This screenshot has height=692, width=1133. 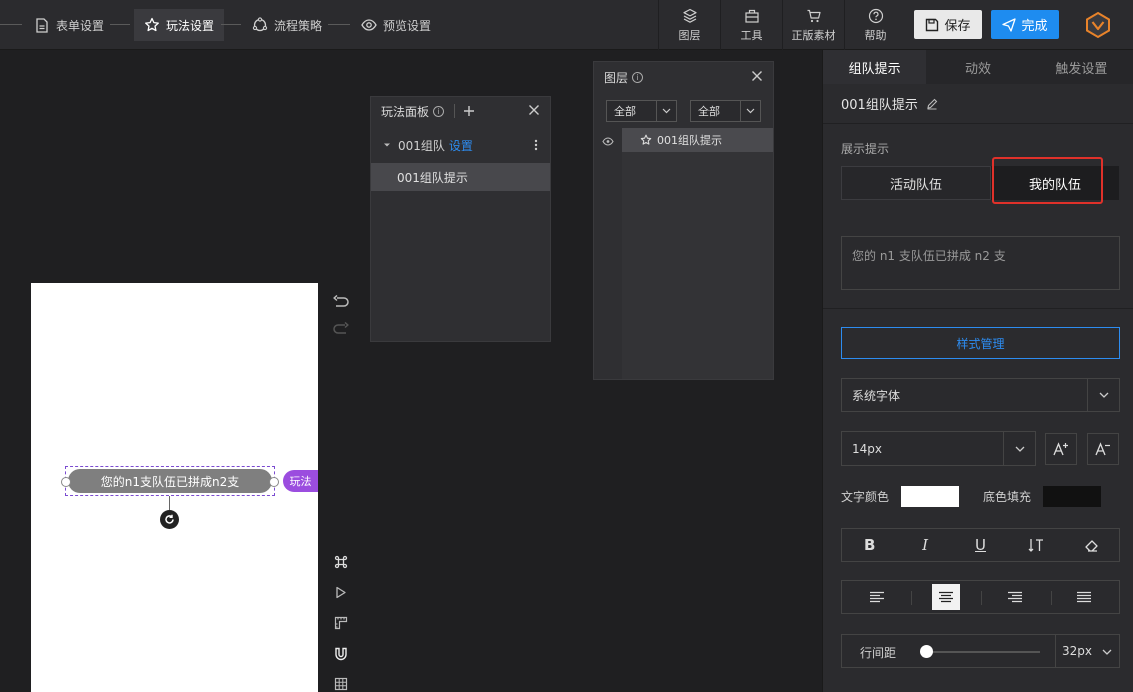 I want to click on team-tip-element: 您的n1支队伍已拼成n2支, so click(x=170, y=481).